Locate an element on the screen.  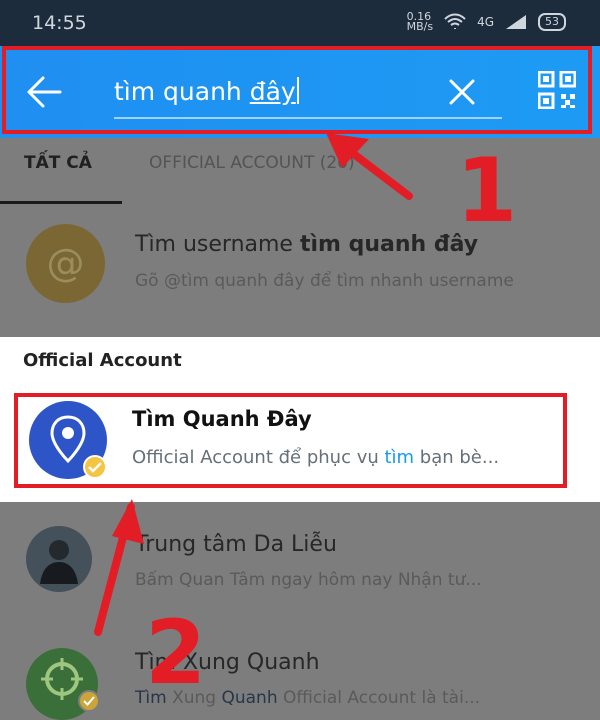
da-lieu-avatar is located at coordinates (59, 559).